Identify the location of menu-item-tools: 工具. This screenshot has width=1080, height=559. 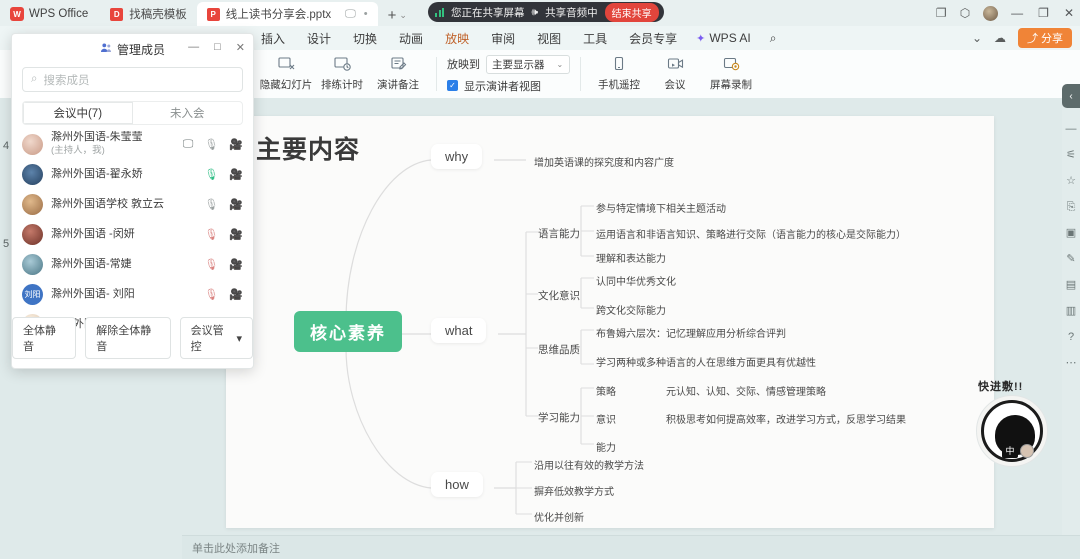
(595, 38).